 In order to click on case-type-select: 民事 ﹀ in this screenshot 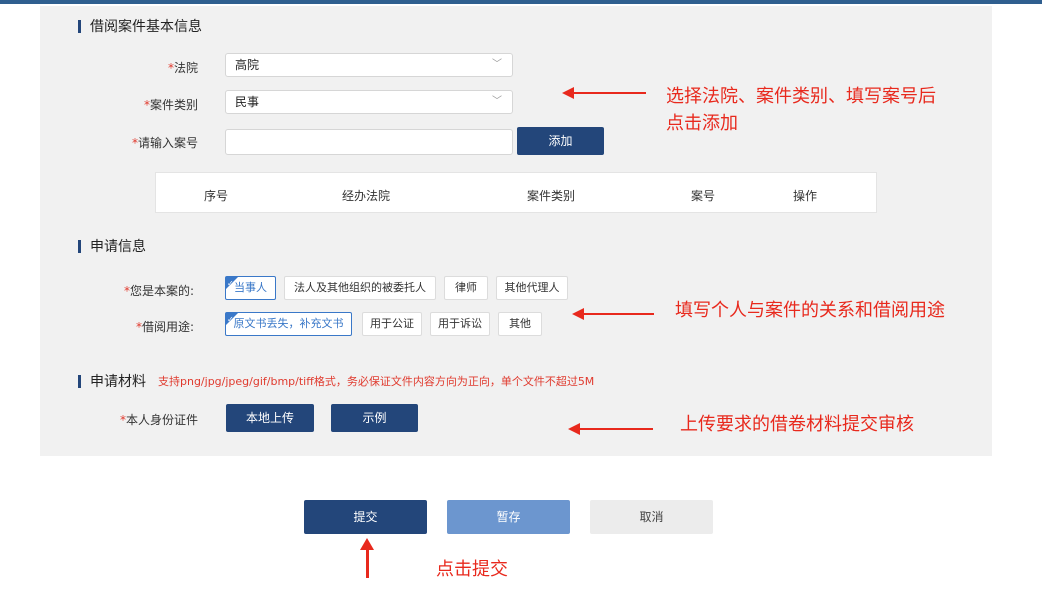, I will do `click(369, 102)`.